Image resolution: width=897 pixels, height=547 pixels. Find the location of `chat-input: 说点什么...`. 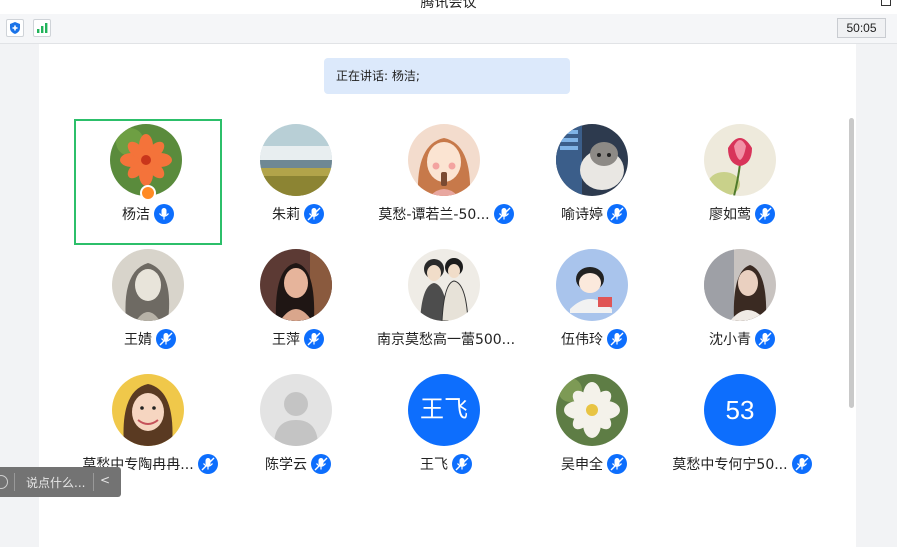

chat-input: 说点什么... is located at coordinates (55, 482).